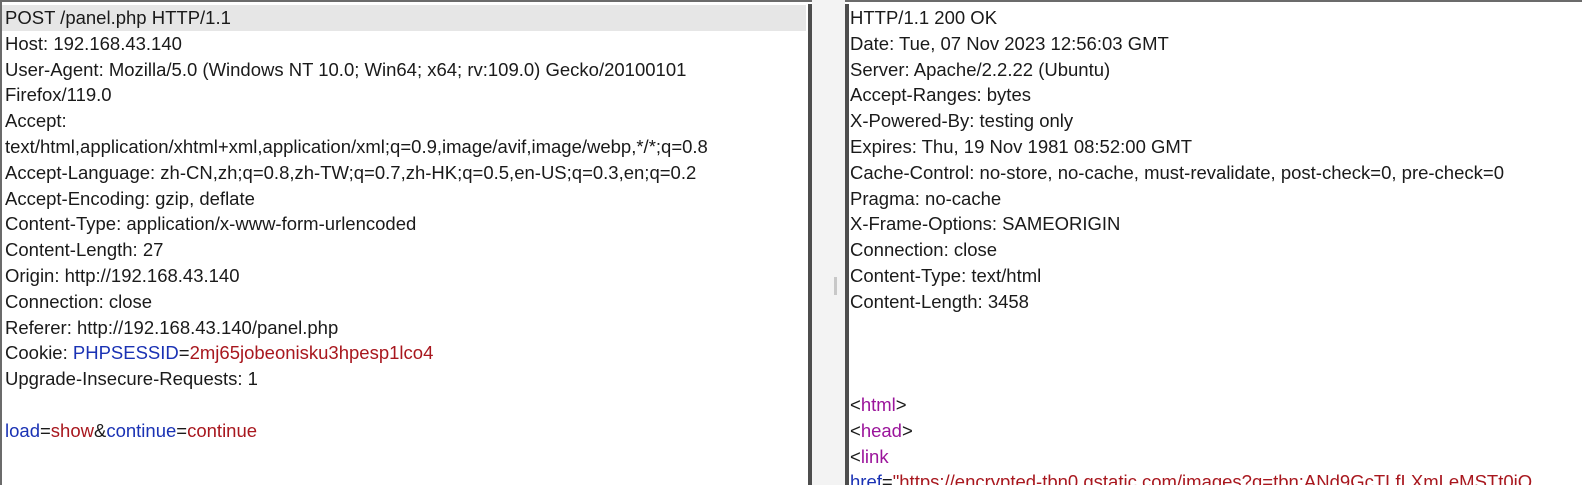 The image size is (1582, 485). I want to click on resp-header-x-powered-by: X-Powered-By: testing only, so click(962, 121).